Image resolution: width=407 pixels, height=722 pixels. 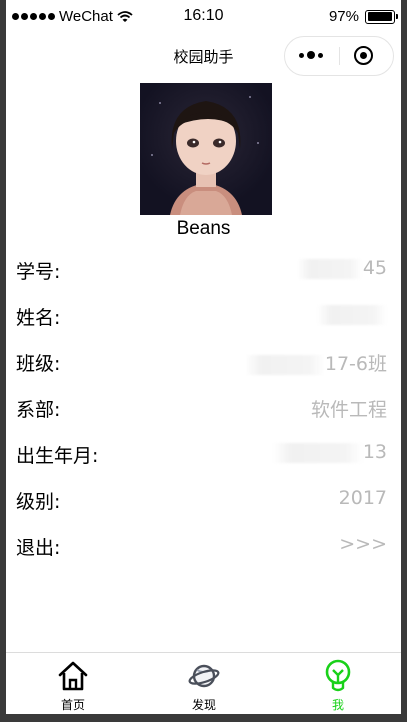 What do you see at coordinates (362, 498) in the screenshot?
I see `row-value: 2017` at bounding box center [362, 498].